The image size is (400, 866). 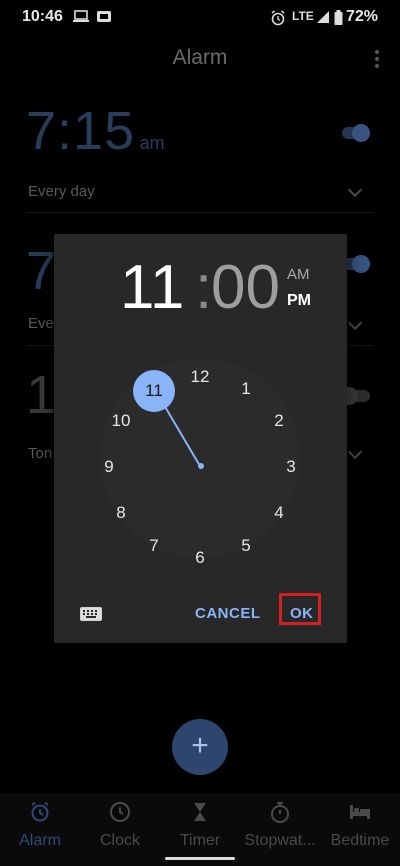 I want to click on nav-timer: Timer, so click(x=200, y=821).